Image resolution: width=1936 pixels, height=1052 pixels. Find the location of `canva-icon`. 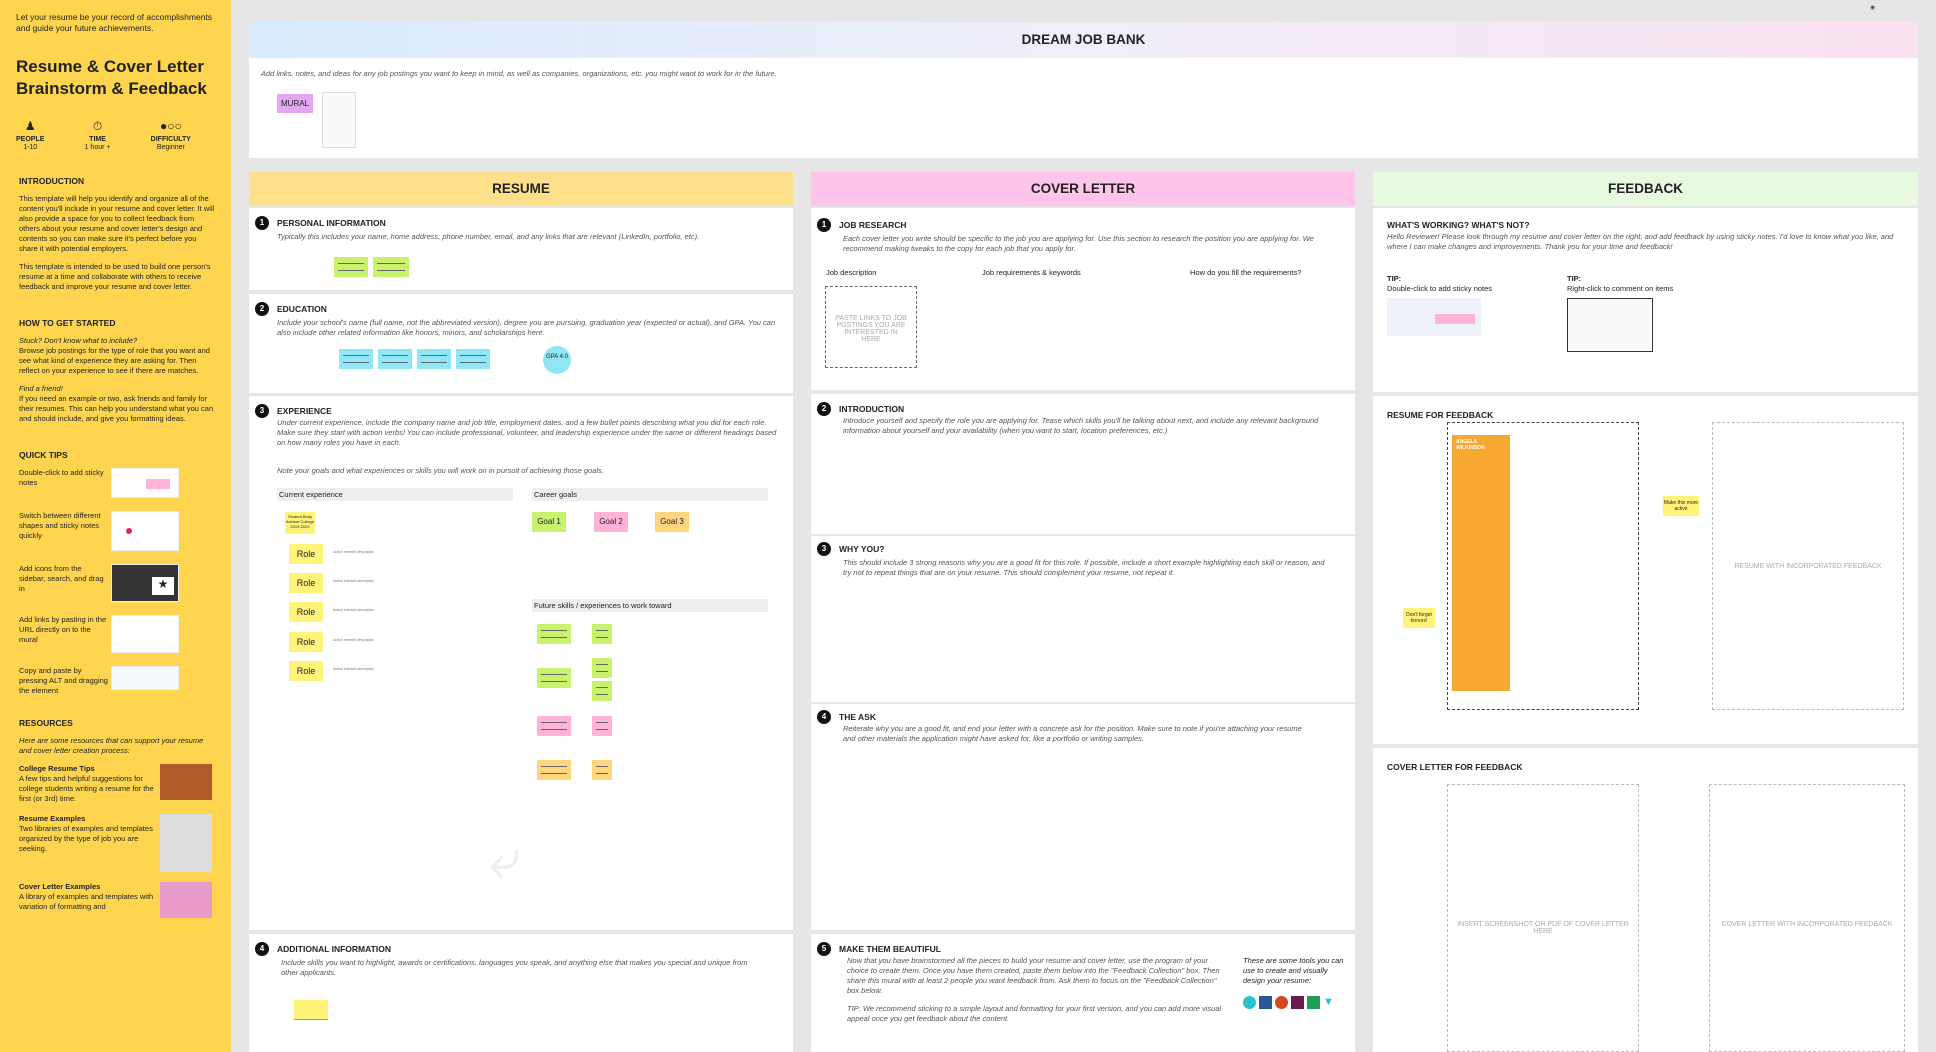

canva-icon is located at coordinates (1249, 1002).